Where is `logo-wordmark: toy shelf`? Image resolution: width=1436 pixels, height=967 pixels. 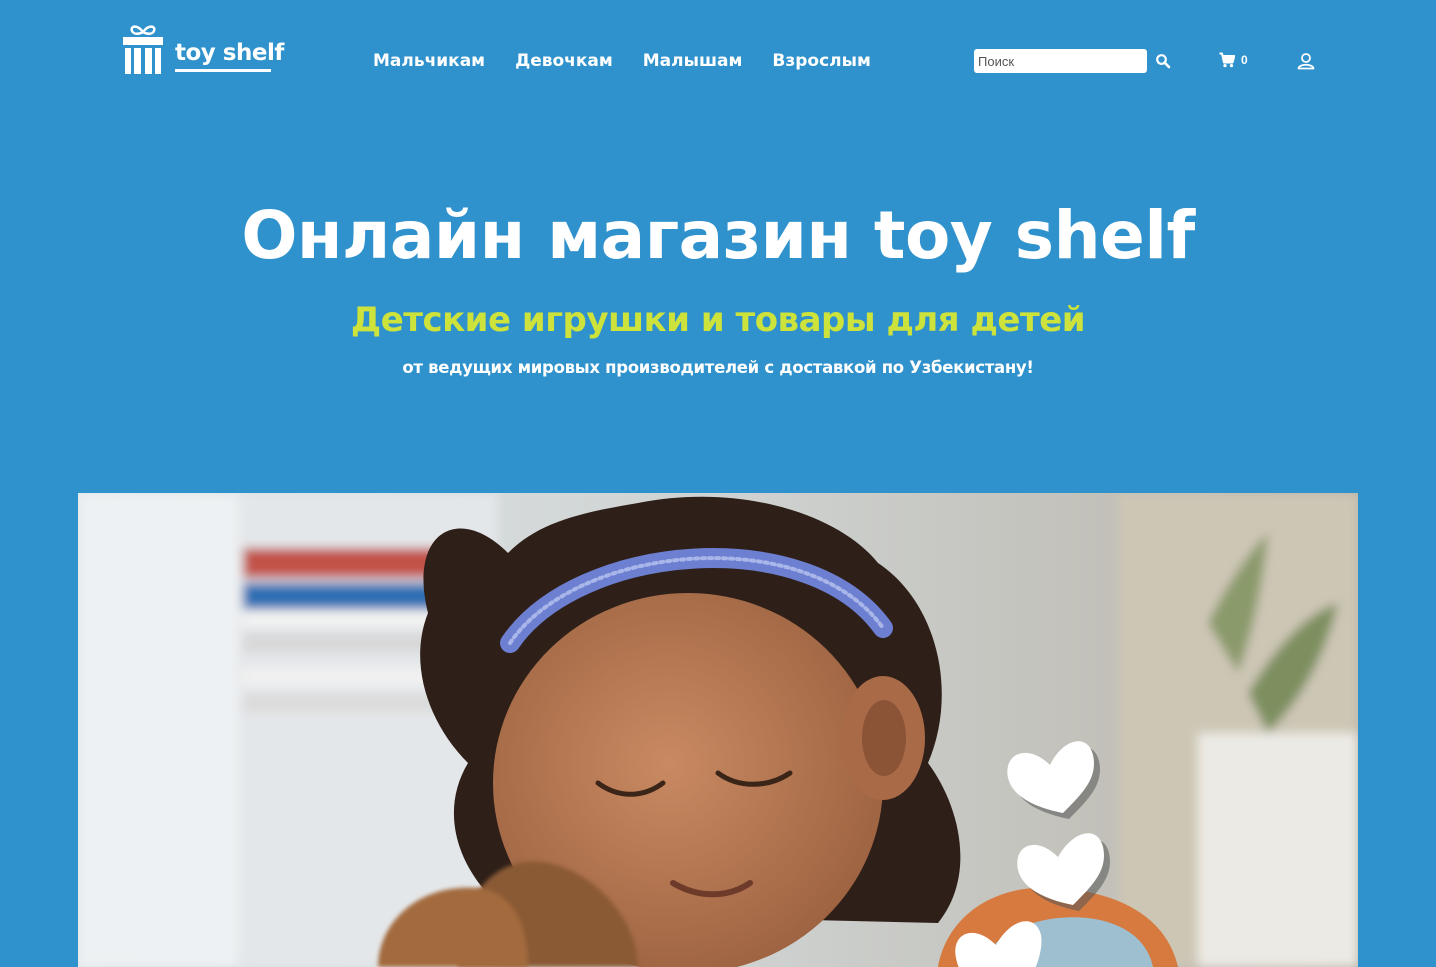
logo-wordmark: toy shelf is located at coordinates (229, 56).